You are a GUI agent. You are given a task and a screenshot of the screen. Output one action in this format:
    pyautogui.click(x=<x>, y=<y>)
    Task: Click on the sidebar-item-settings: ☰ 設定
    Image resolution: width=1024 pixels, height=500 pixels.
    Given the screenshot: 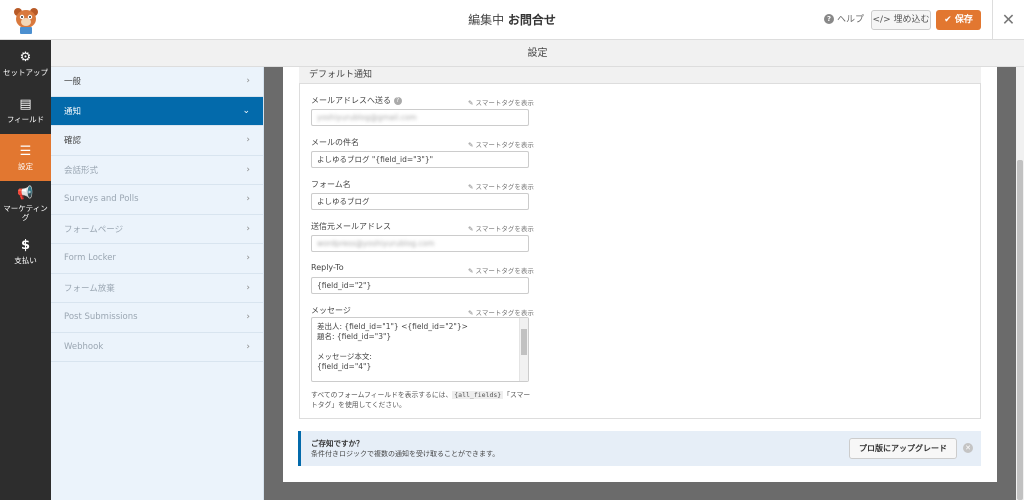 What is the action you would take?
    pyautogui.click(x=25, y=157)
    